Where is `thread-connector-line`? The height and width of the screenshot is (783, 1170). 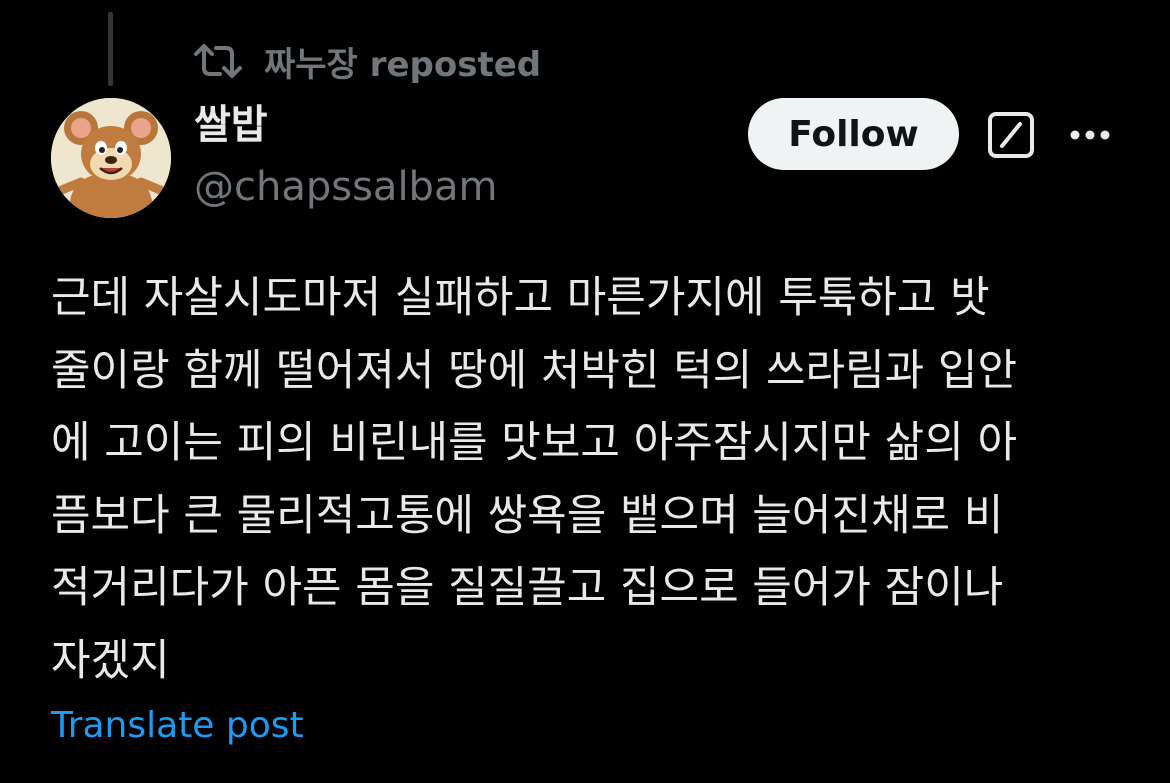
thread-connector-line is located at coordinates (110, 49).